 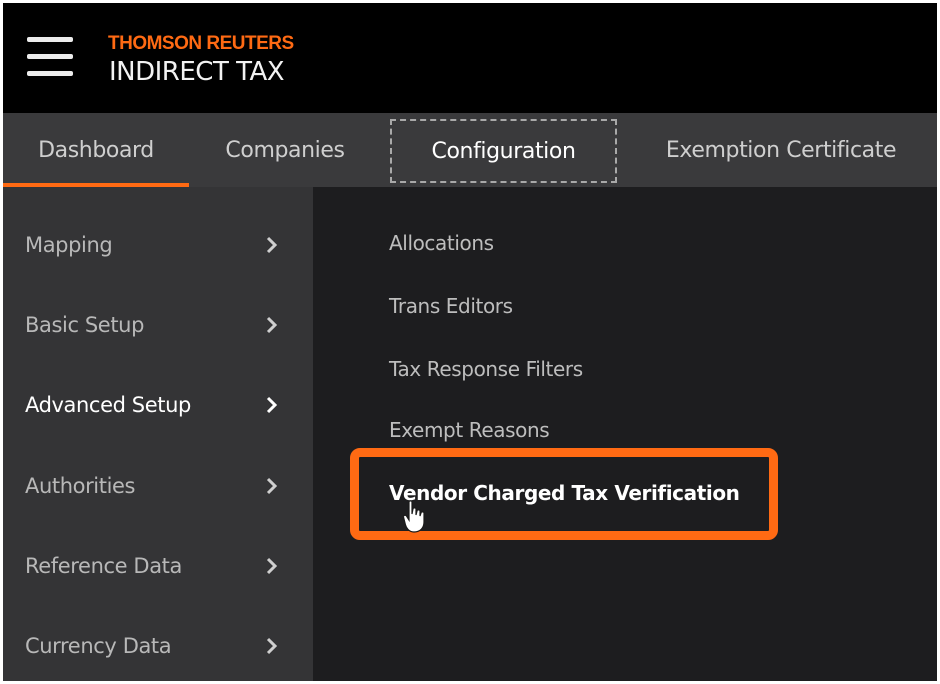 I want to click on tab-label: Exemption Certificate, so click(x=781, y=150).